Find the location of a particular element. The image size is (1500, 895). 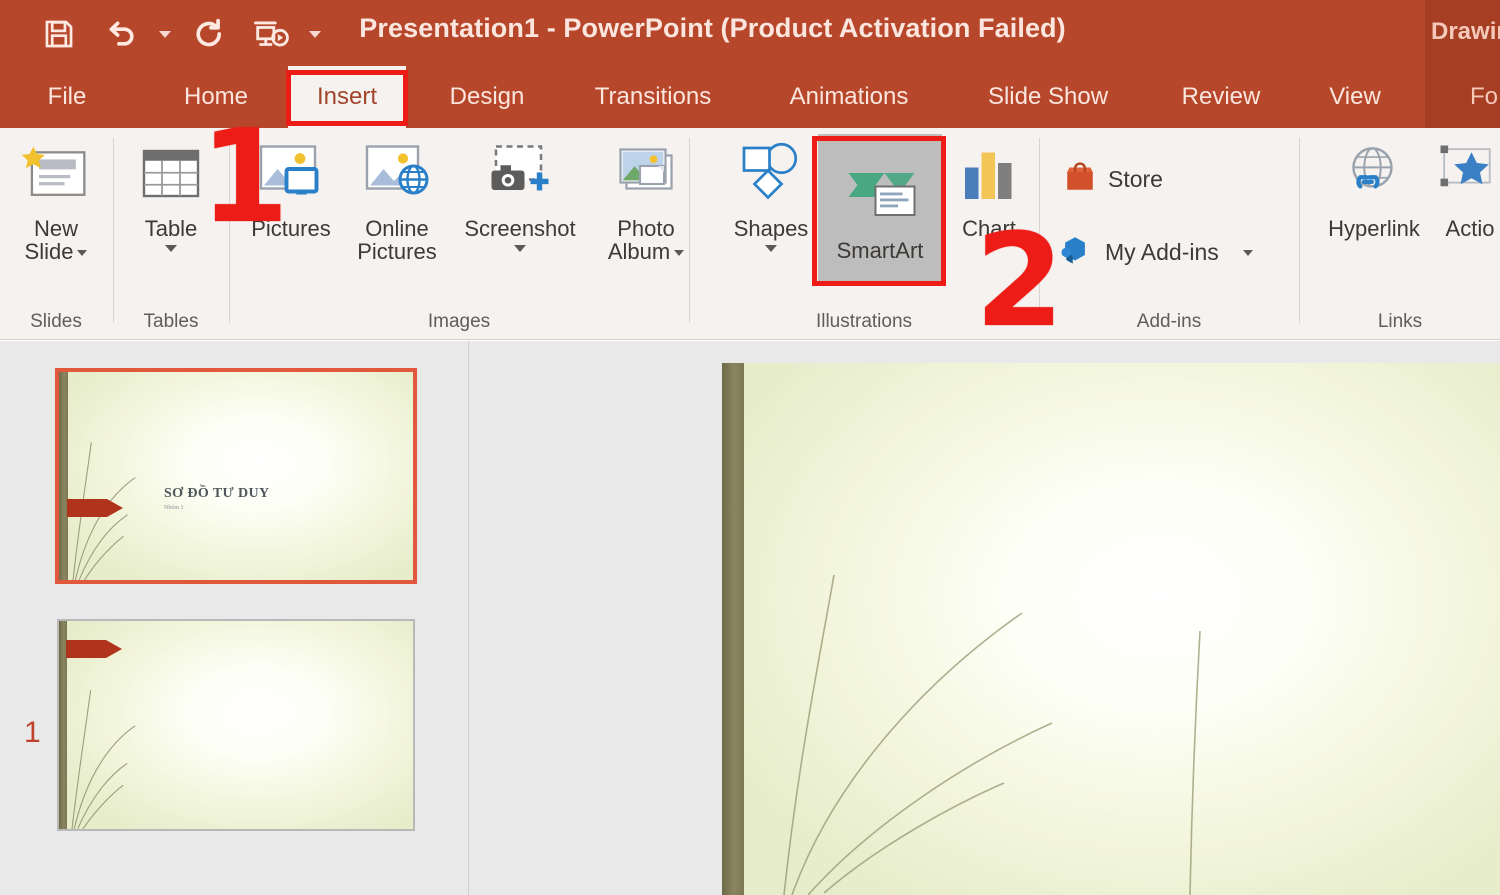

new-slide-label: New Slide is located at coordinates (56, 240).